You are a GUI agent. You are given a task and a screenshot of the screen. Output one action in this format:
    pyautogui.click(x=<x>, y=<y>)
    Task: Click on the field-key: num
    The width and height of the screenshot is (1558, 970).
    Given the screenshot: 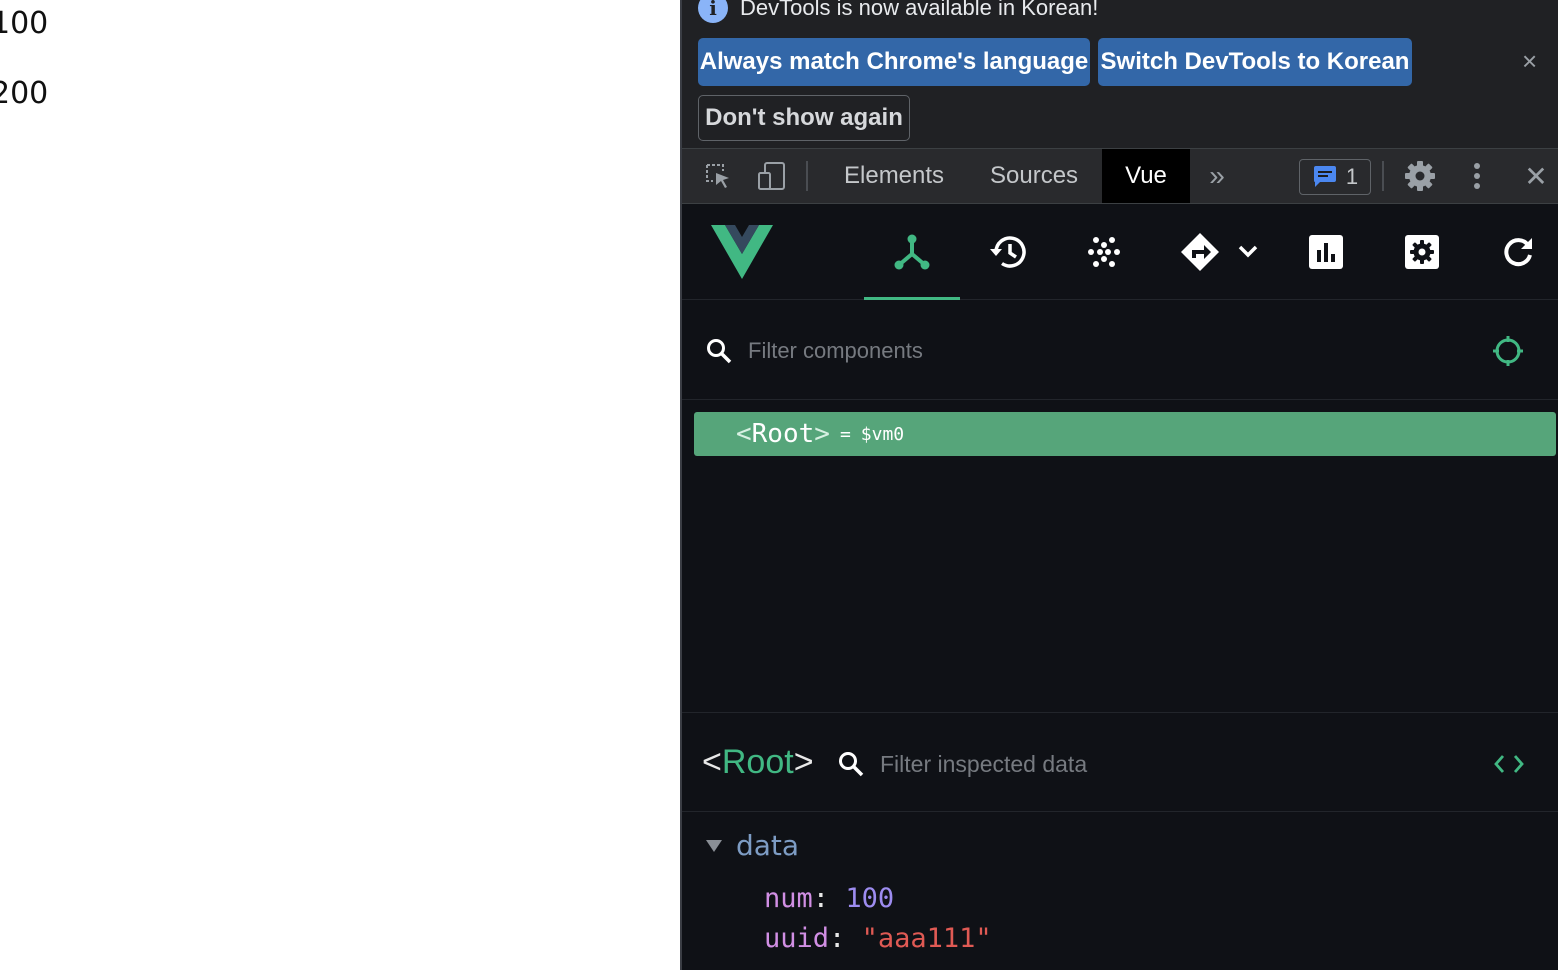 What is the action you would take?
    pyautogui.click(x=788, y=898)
    